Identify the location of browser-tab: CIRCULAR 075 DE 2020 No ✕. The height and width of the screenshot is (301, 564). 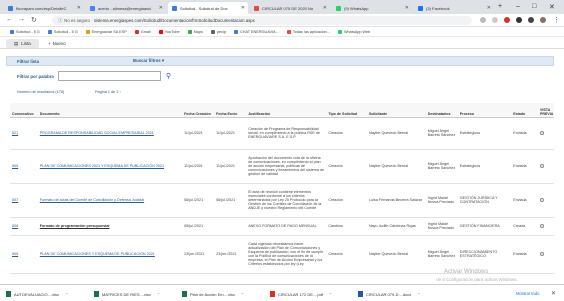
(290, 8).